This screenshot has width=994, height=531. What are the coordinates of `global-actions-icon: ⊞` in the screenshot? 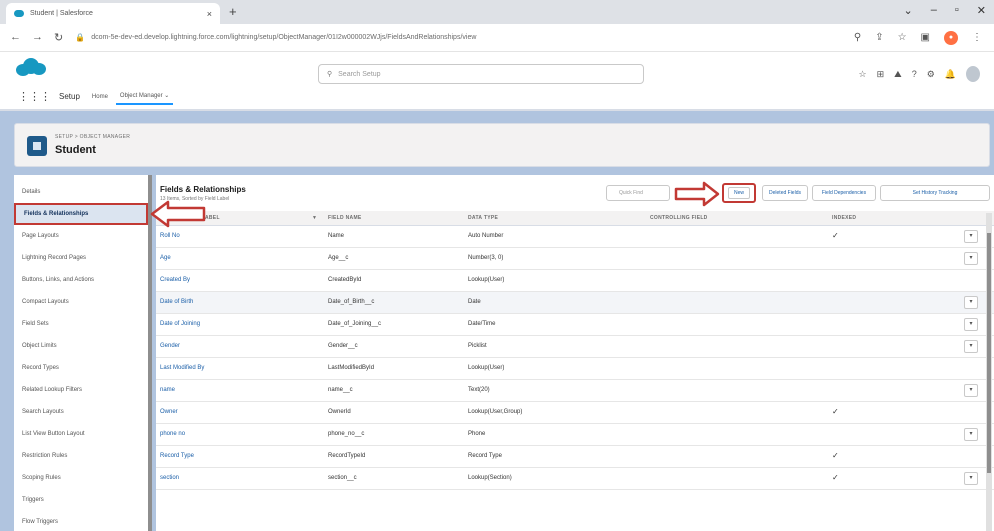 It's located at (881, 74).